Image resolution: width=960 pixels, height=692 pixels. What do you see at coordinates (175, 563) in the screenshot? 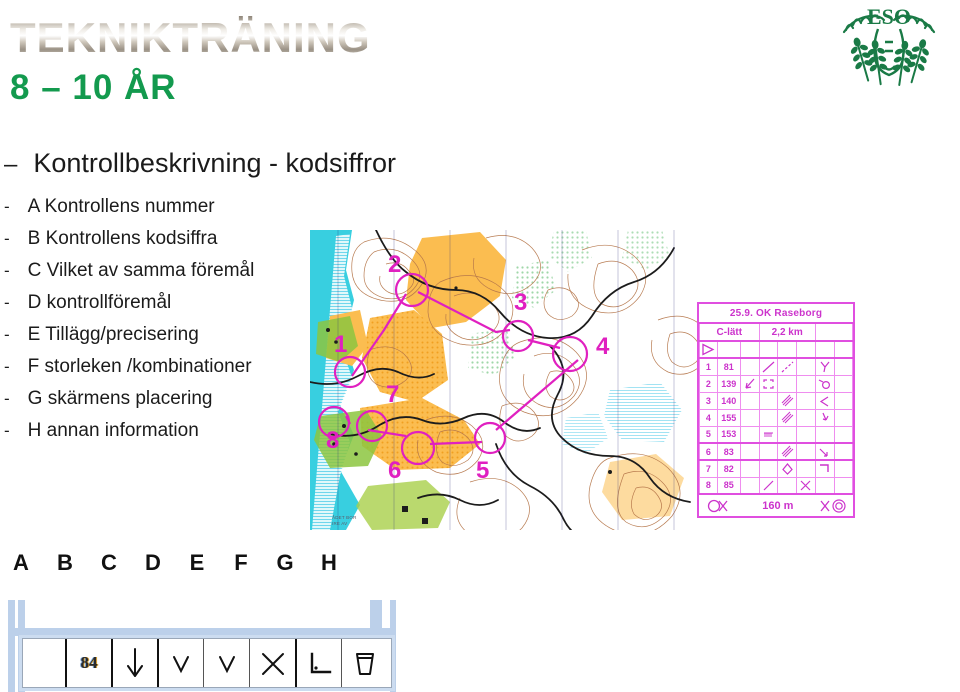
I see `column-letters-row: A B C D E F G H` at bounding box center [175, 563].